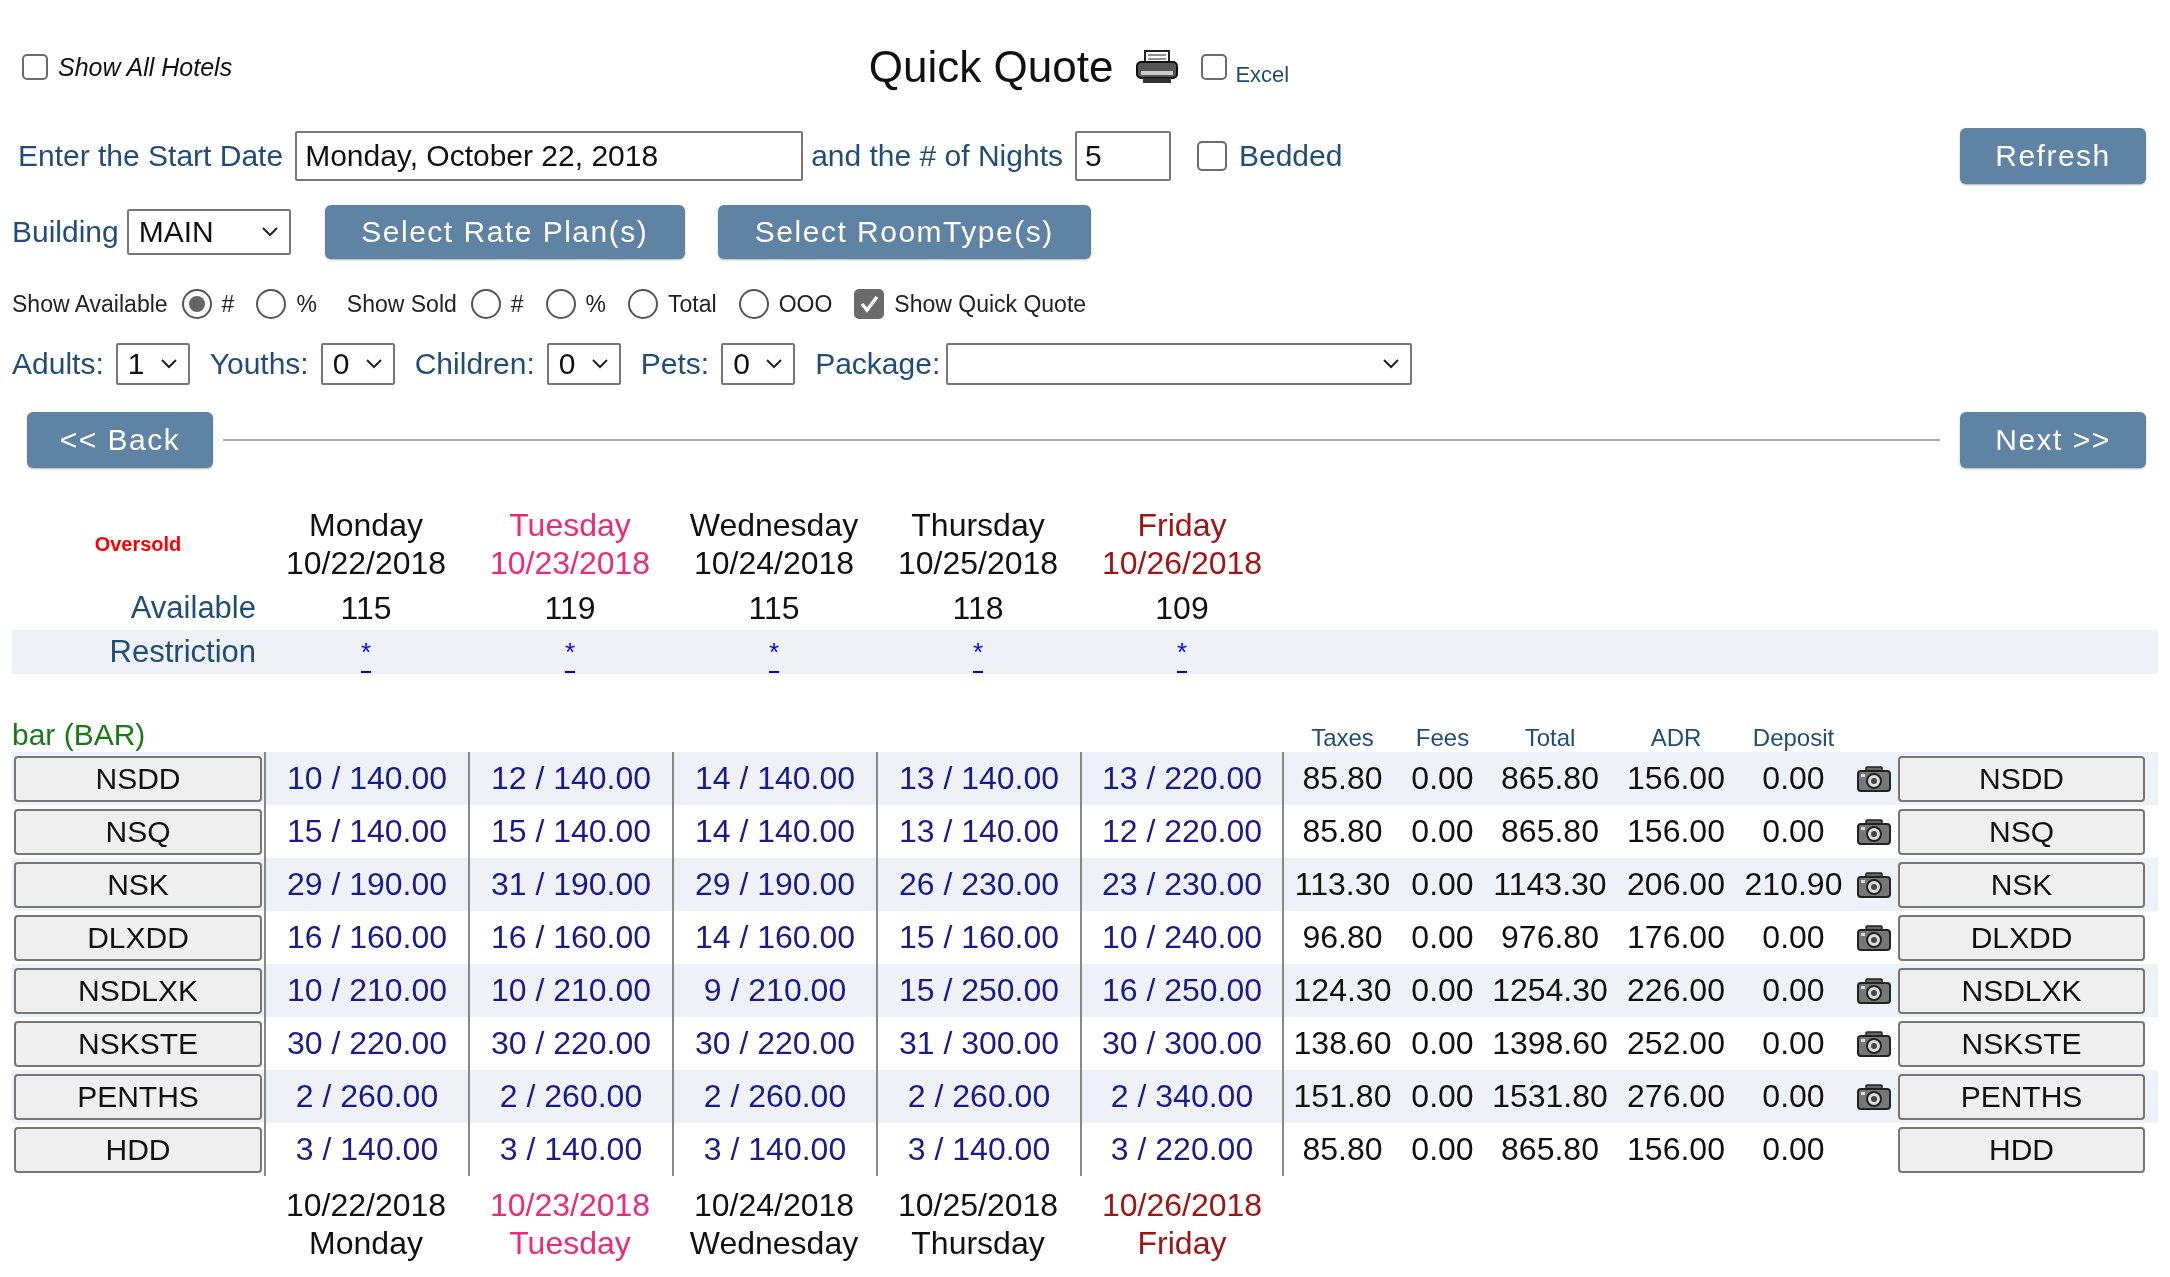 This screenshot has height=1277, width=2170. Describe the element at coordinates (904, 232) in the screenshot. I see `select-button: Select RoomType(s)` at that location.